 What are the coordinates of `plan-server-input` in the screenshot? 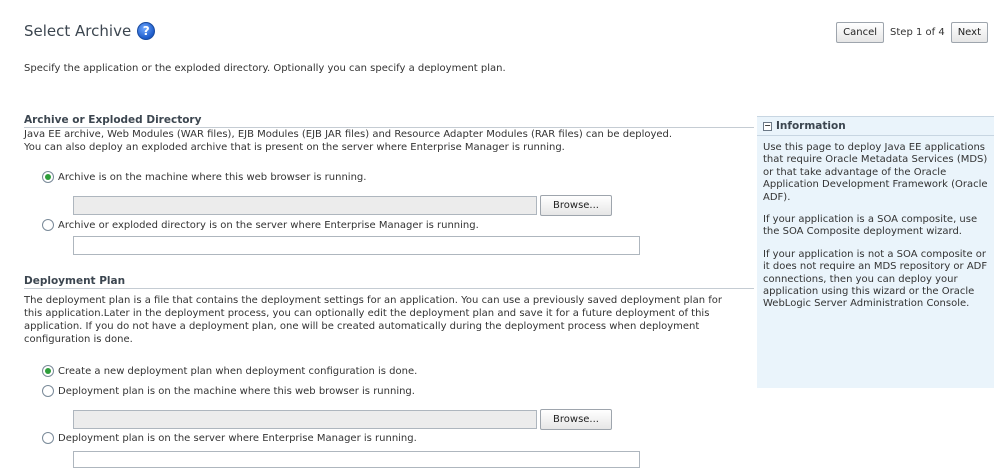 It's located at (356, 459).